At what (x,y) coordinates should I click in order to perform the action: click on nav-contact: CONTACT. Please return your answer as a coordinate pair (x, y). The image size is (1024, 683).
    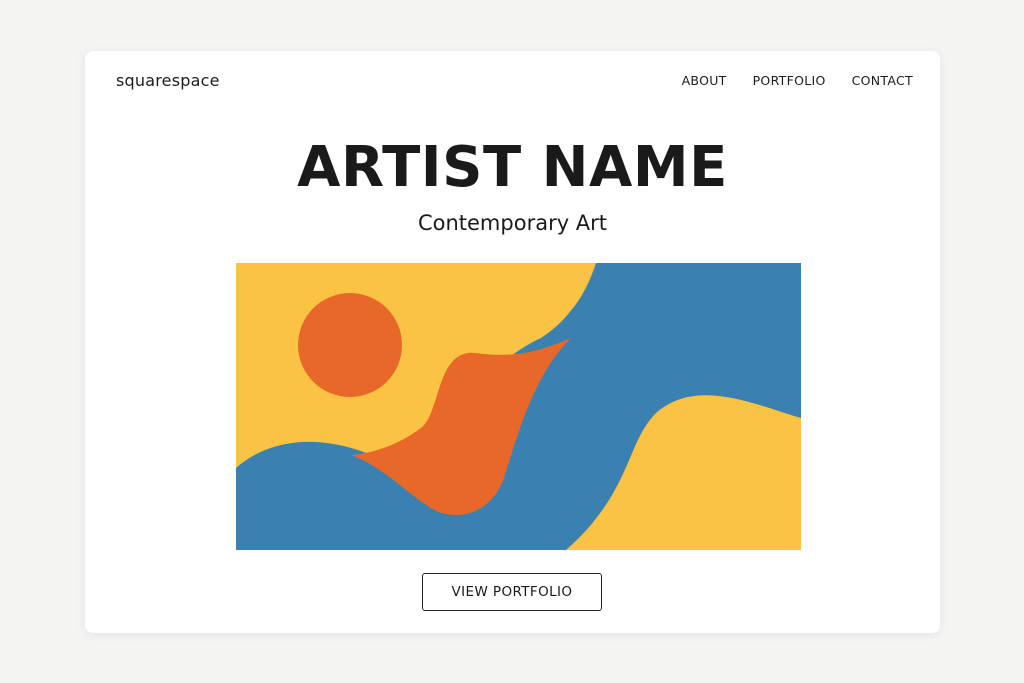
    Looking at the image, I should click on (882, 80).